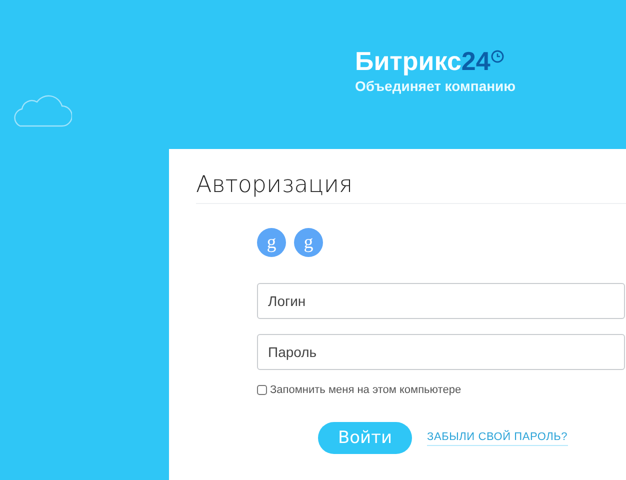 This screenshot has height=480, width=626. What do you see at coordinates (441, 352) in the screenshot?
I see `password-field: Пароль` at bounding box center [441, 352].